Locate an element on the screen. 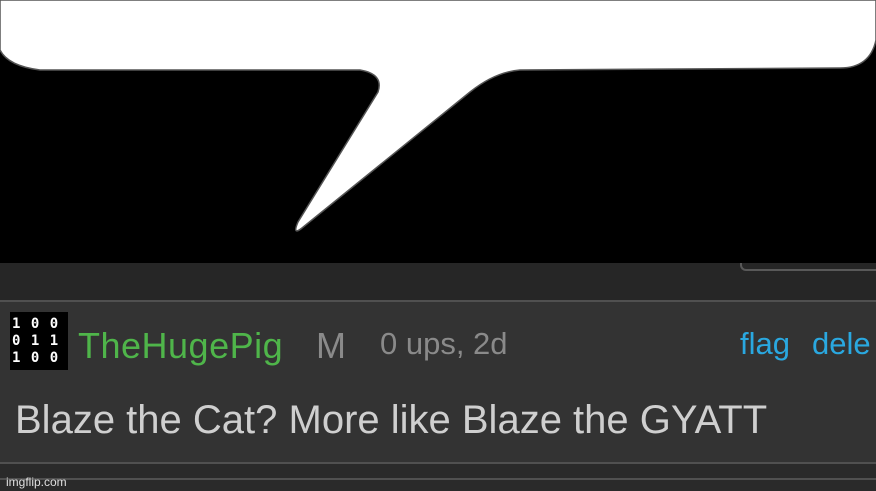 This screenshot has width=876, height=491. comment-text: Blaze the Cat? More like Blaze the GYATT is located at coordinates (391, 420).